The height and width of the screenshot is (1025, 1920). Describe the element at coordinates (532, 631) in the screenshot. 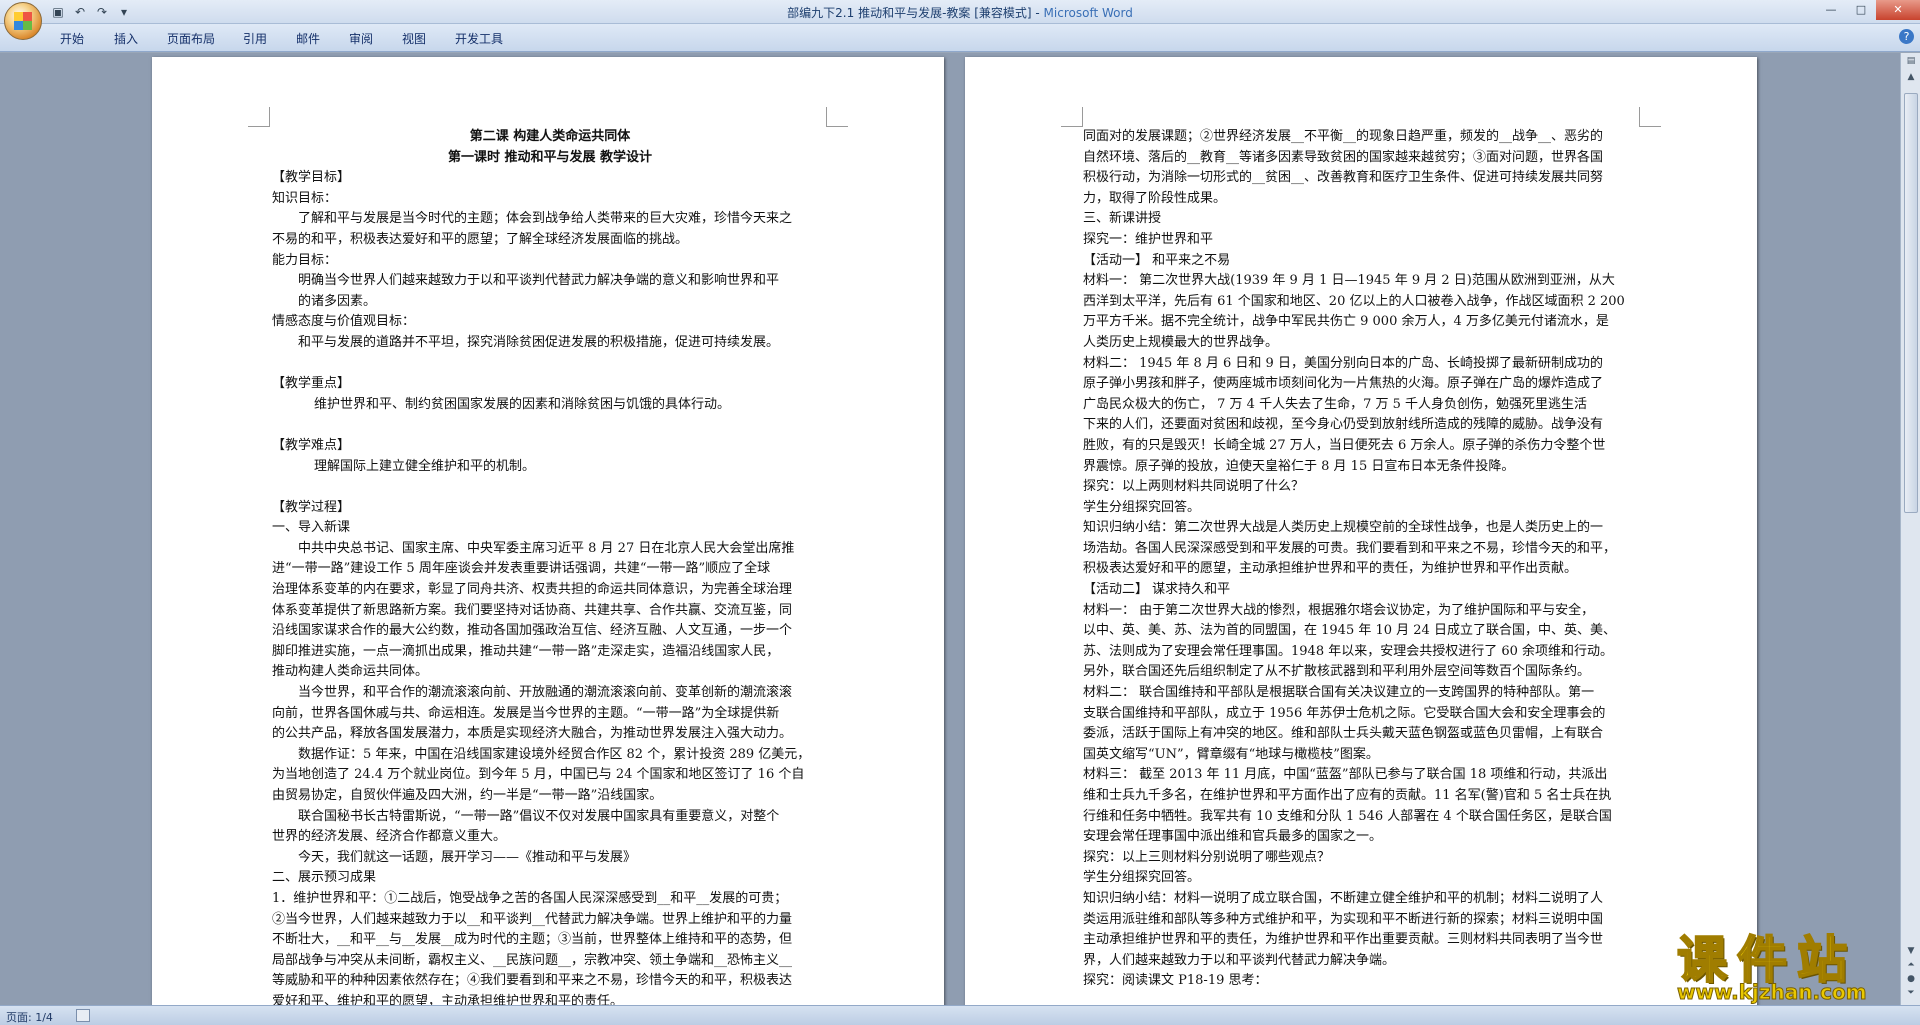

I see `text-line: 沿线国家谋求合作的最大公约数，推动各国加强政治互信、经济互融、人文互通，一步一个` at that location.